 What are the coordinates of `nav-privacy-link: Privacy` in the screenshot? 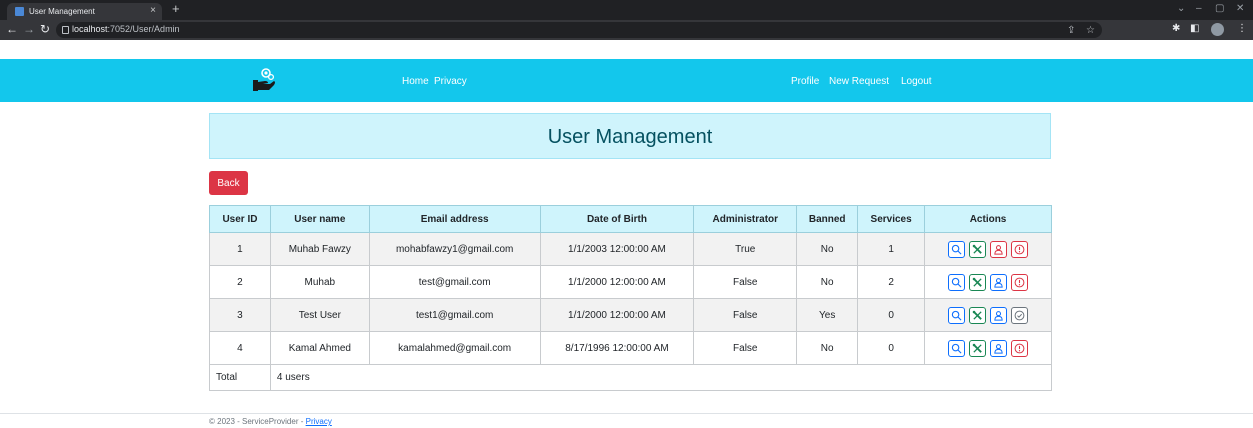 It's located at (450, 81).